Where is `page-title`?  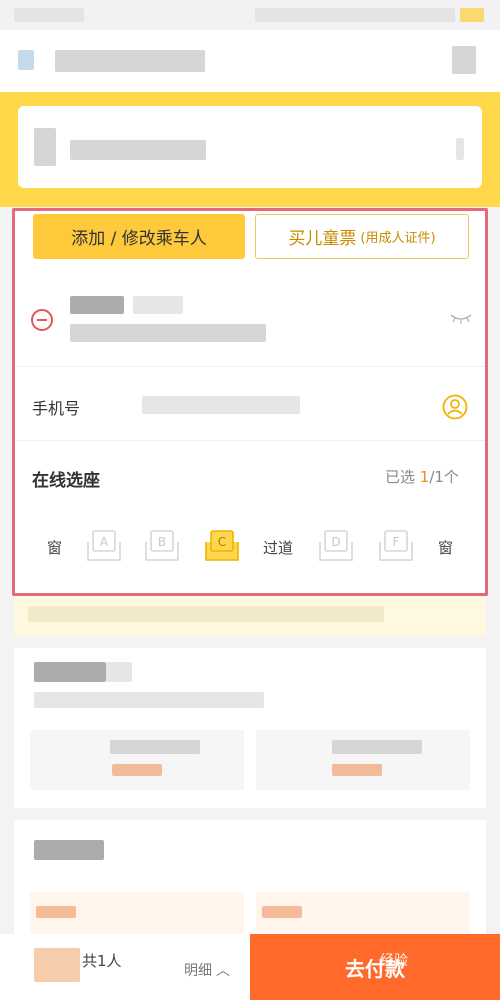 page-title is located at coordinates (130, 61).